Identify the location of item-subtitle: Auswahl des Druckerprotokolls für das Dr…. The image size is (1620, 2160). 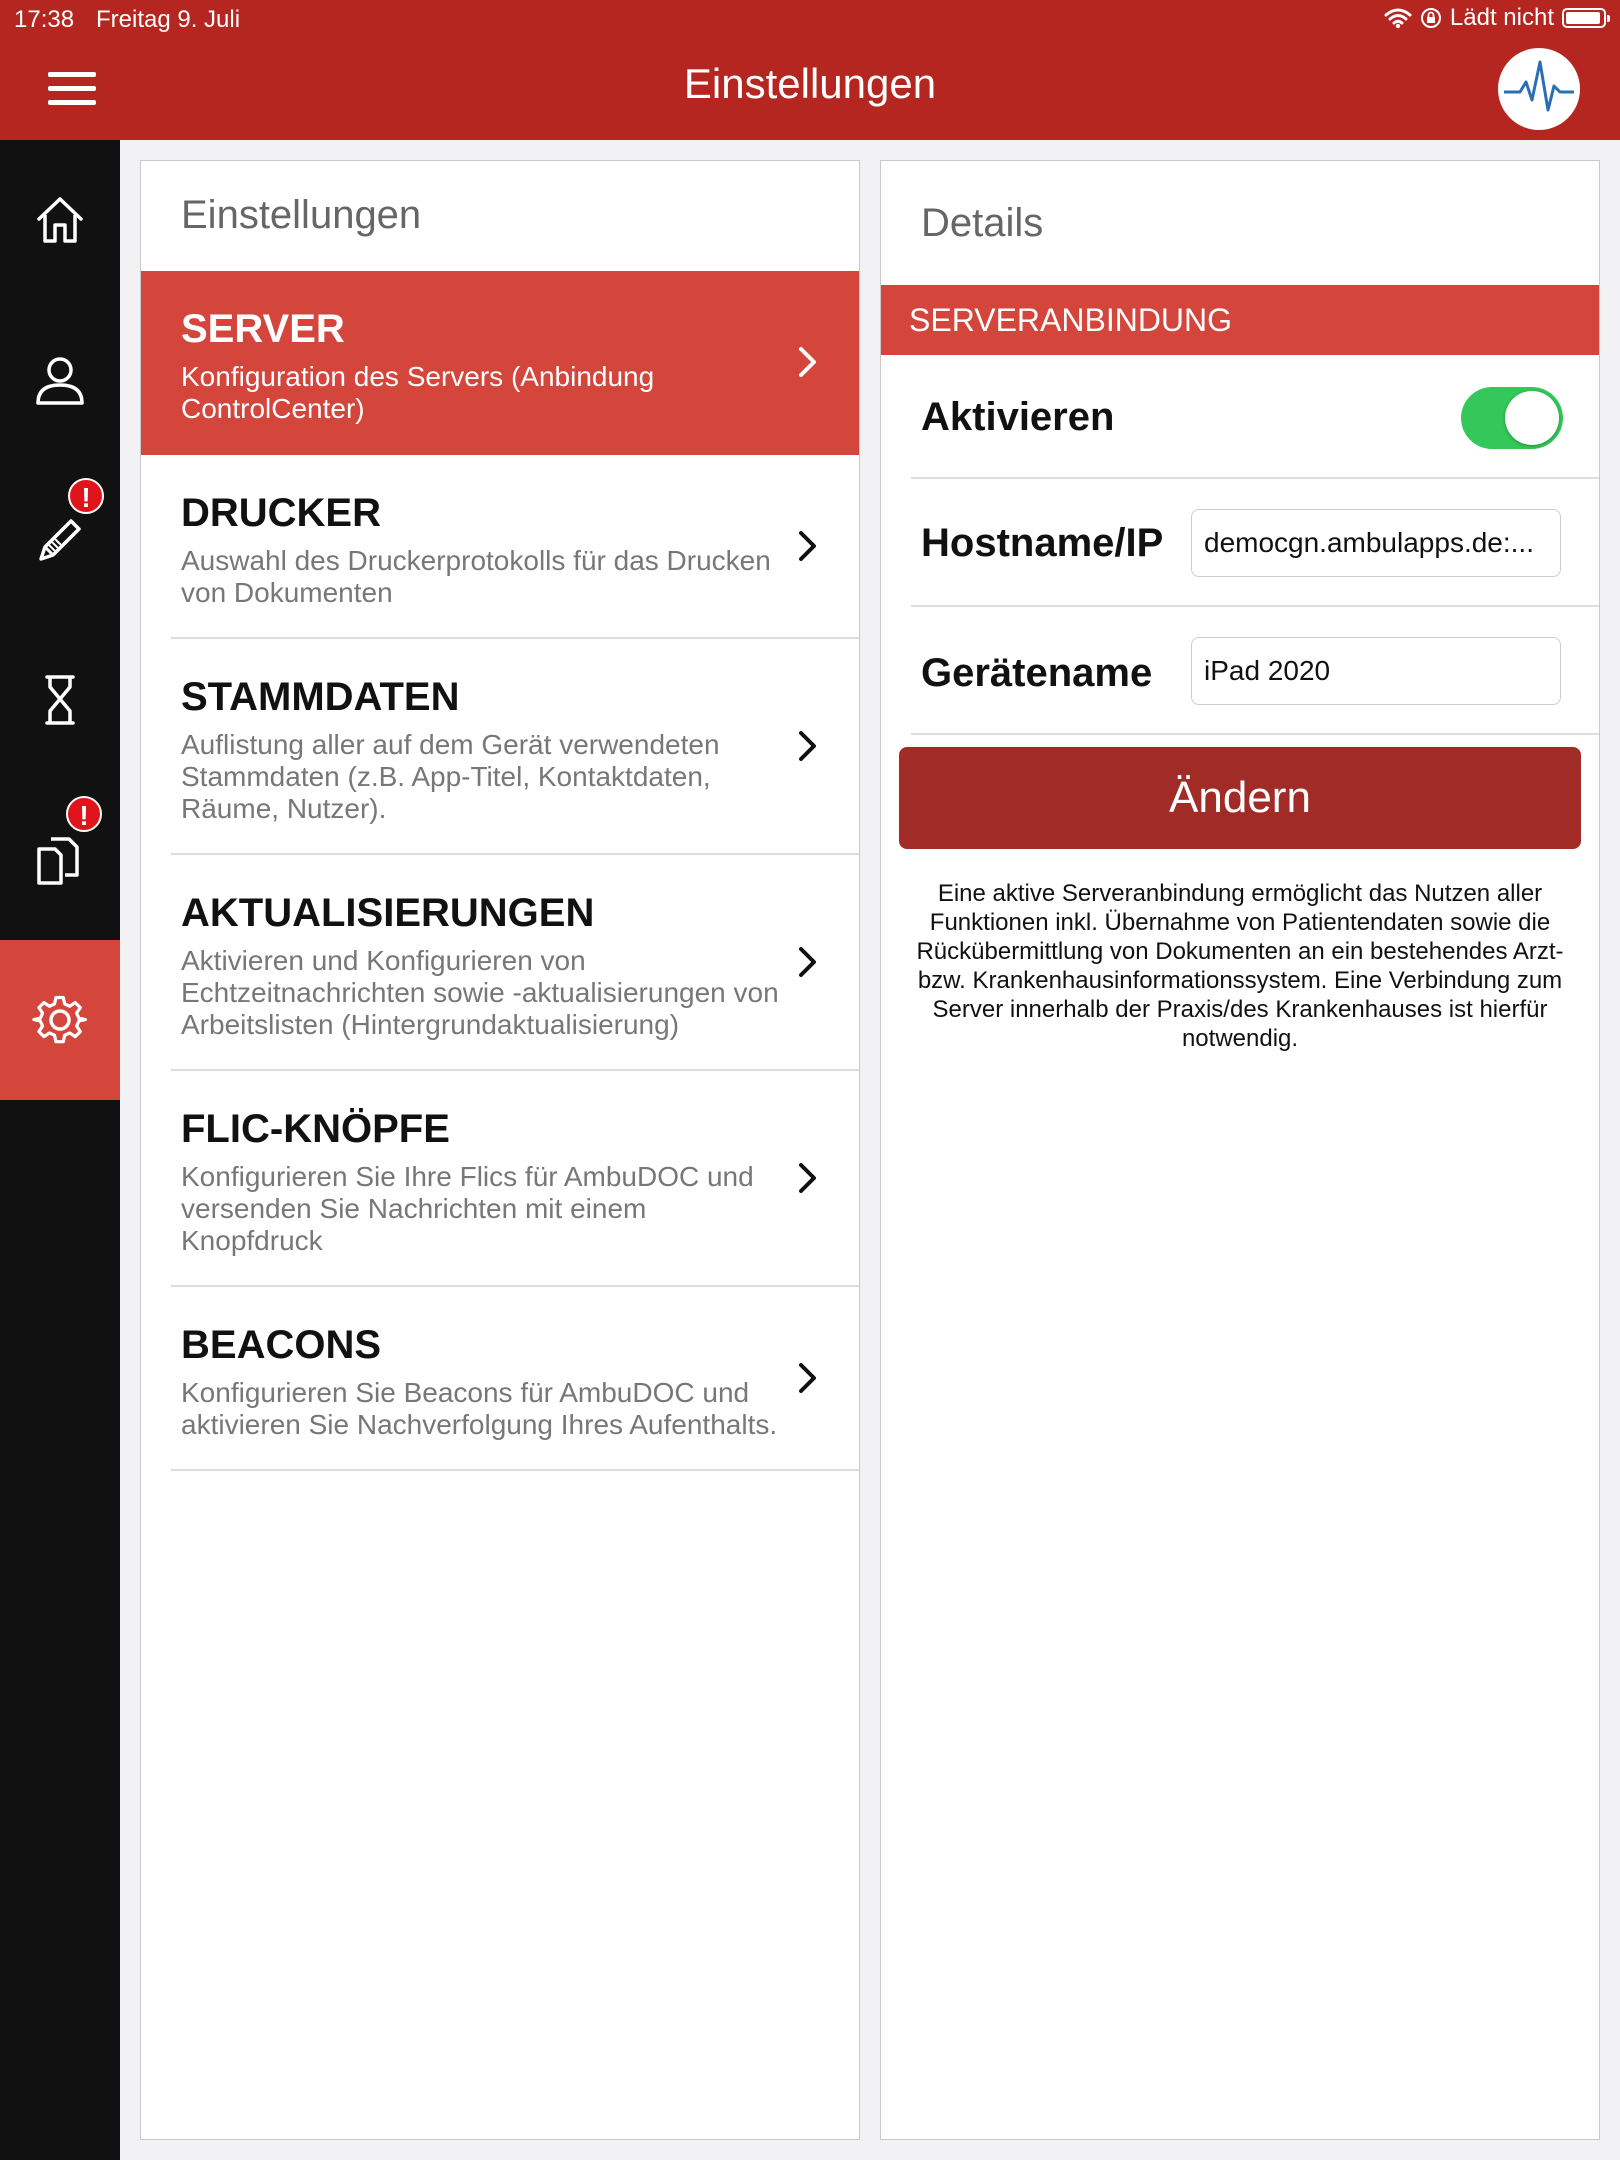
(476, 576).